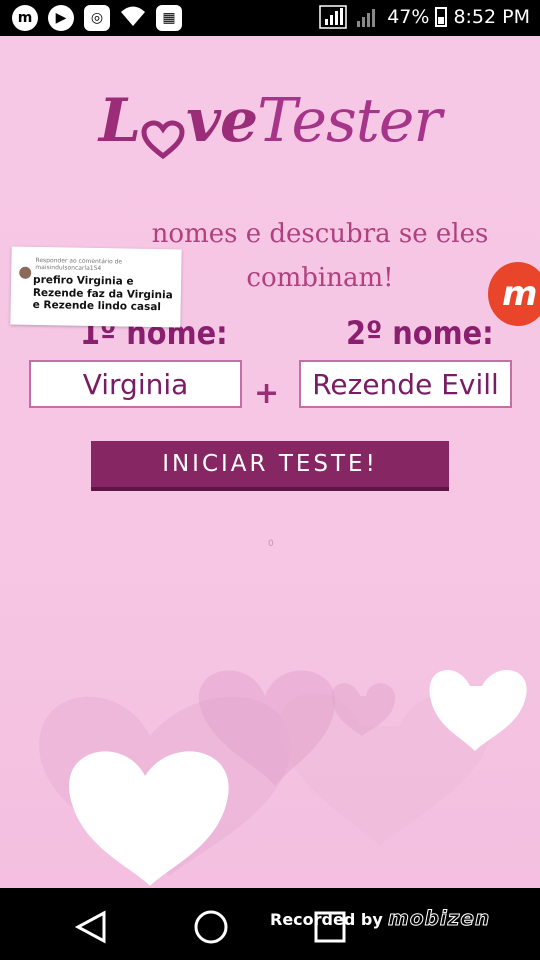  What do you see at coordinates (405, 384) in the screenshot?
I see `second-name-input: Rezende Evill` at bounding box center [405, 384].